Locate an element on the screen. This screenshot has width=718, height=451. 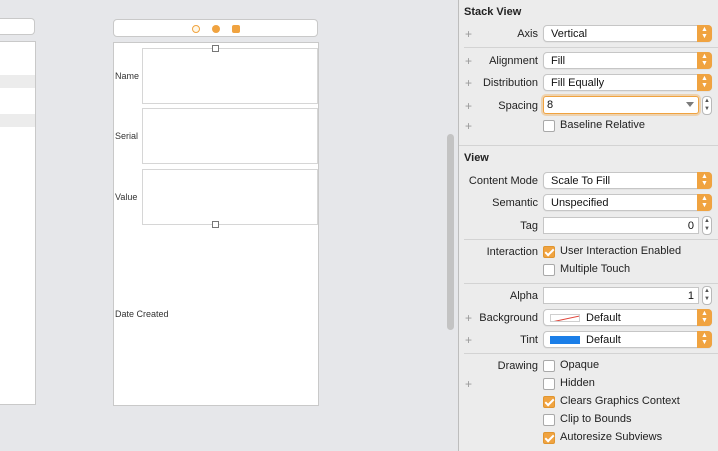
left-scene is located at coordinates (18, 223).